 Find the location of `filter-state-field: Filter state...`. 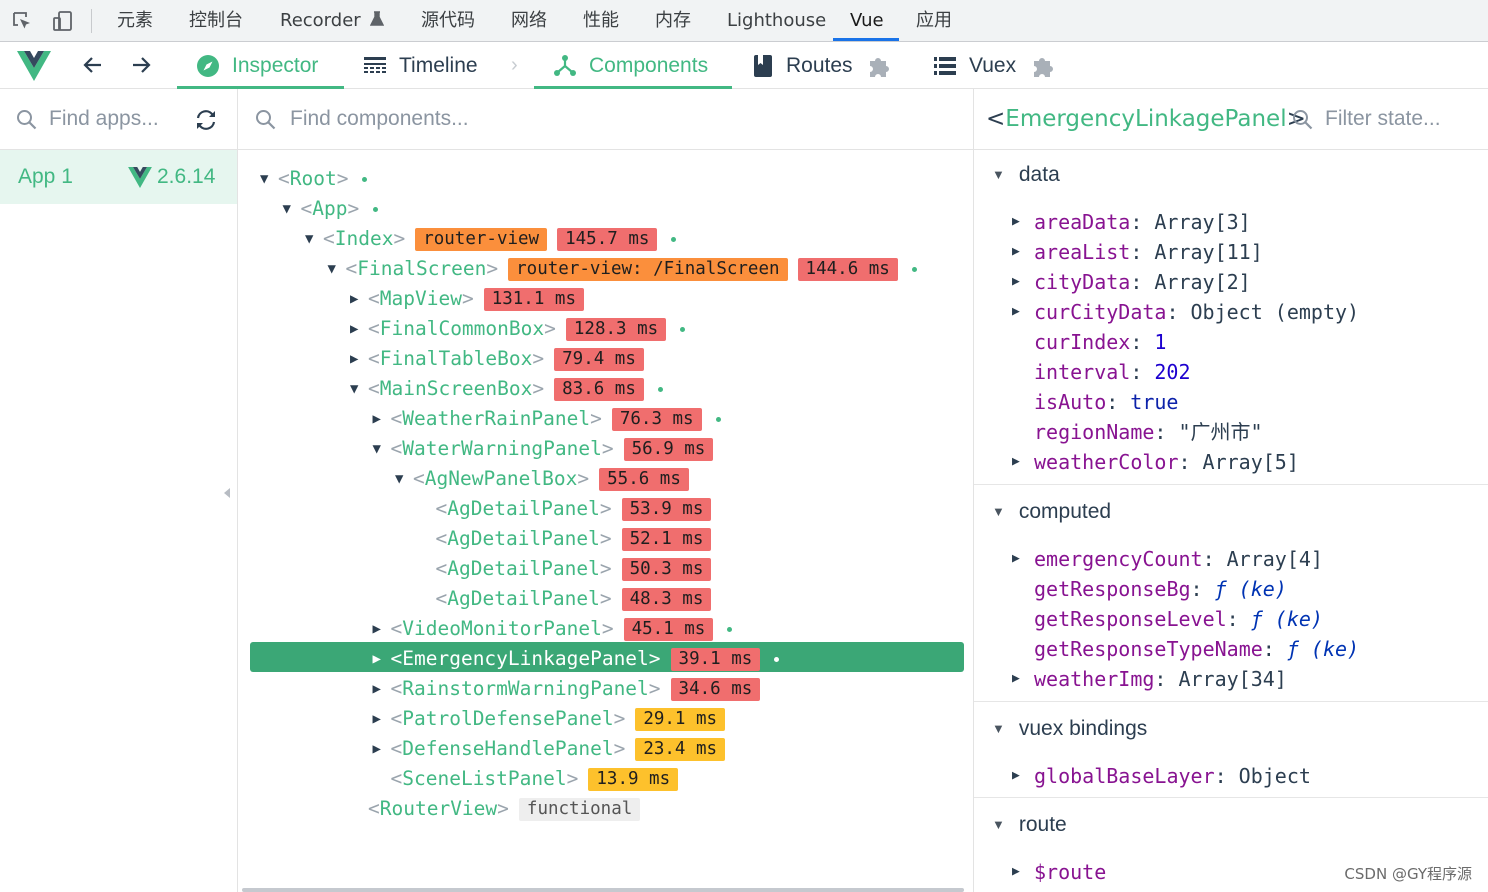

filter-state-field: Filter state... is located at coordinates (1366, 119).